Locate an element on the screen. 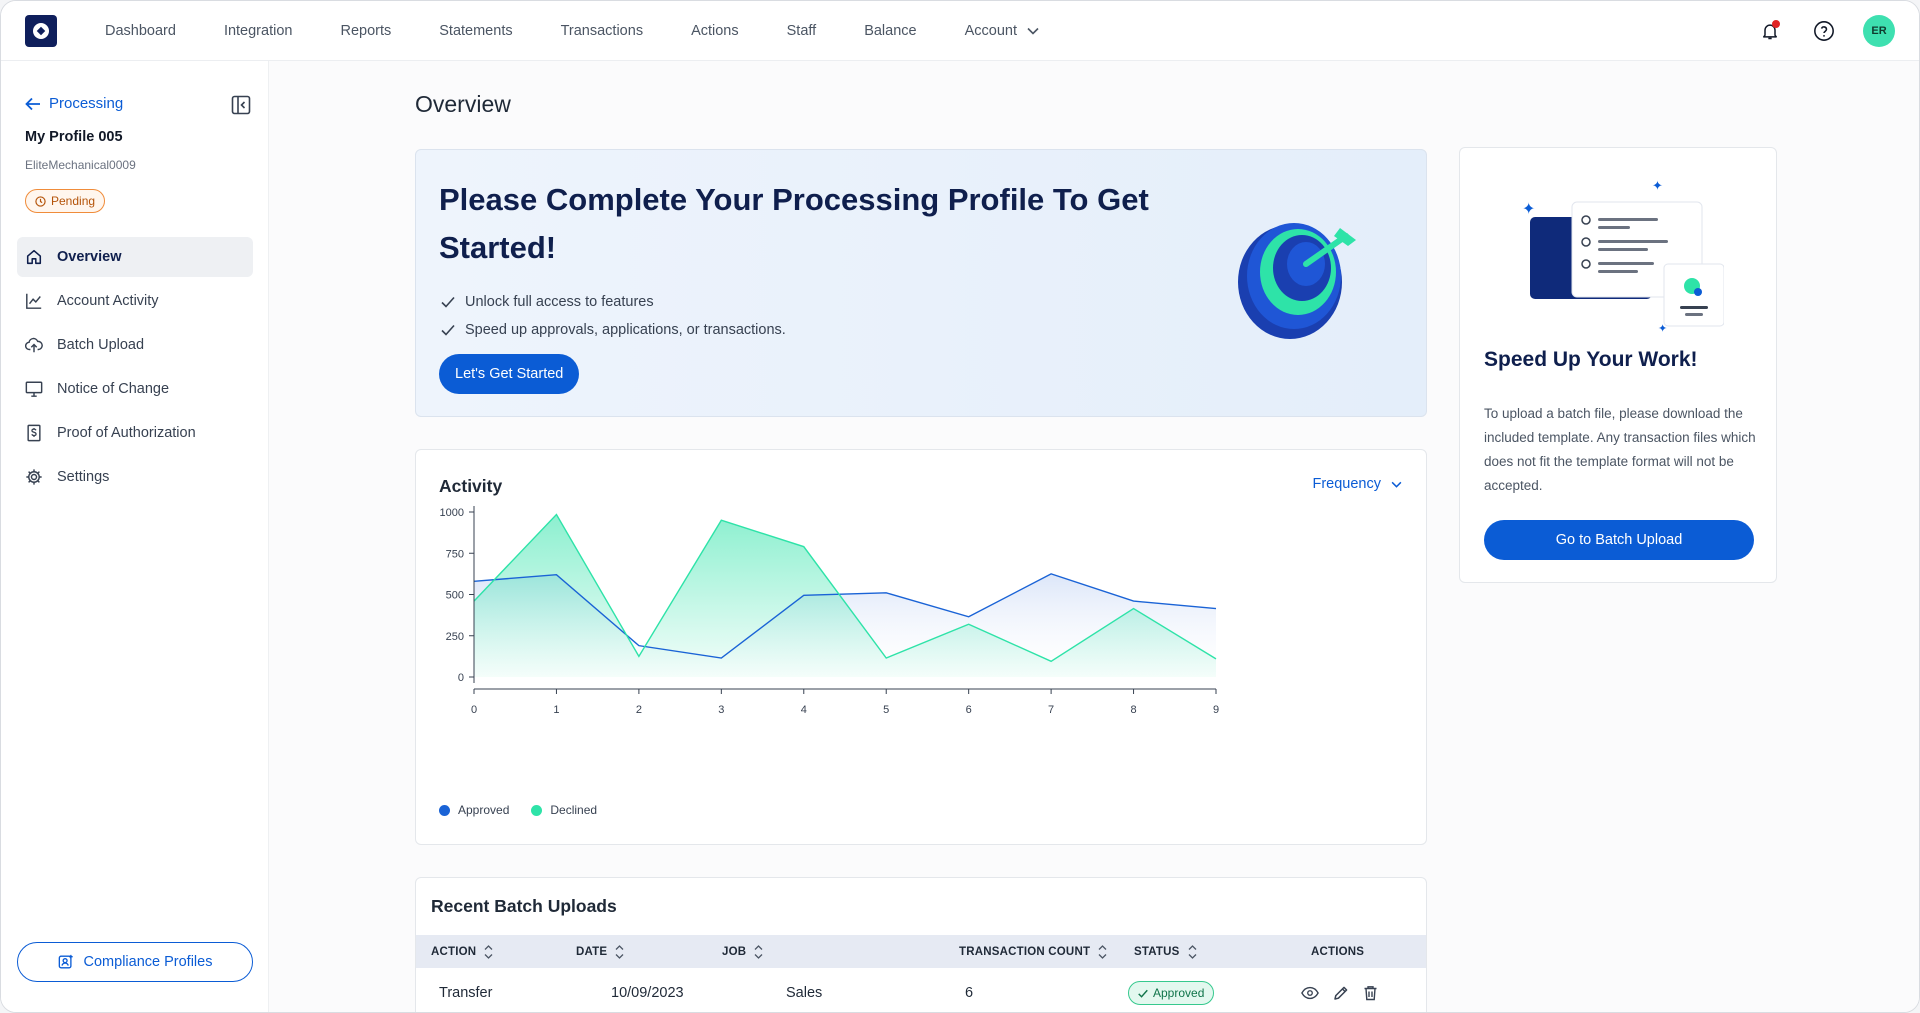  sidebar-item-settings: Settings is located at coordinates (135, 477).